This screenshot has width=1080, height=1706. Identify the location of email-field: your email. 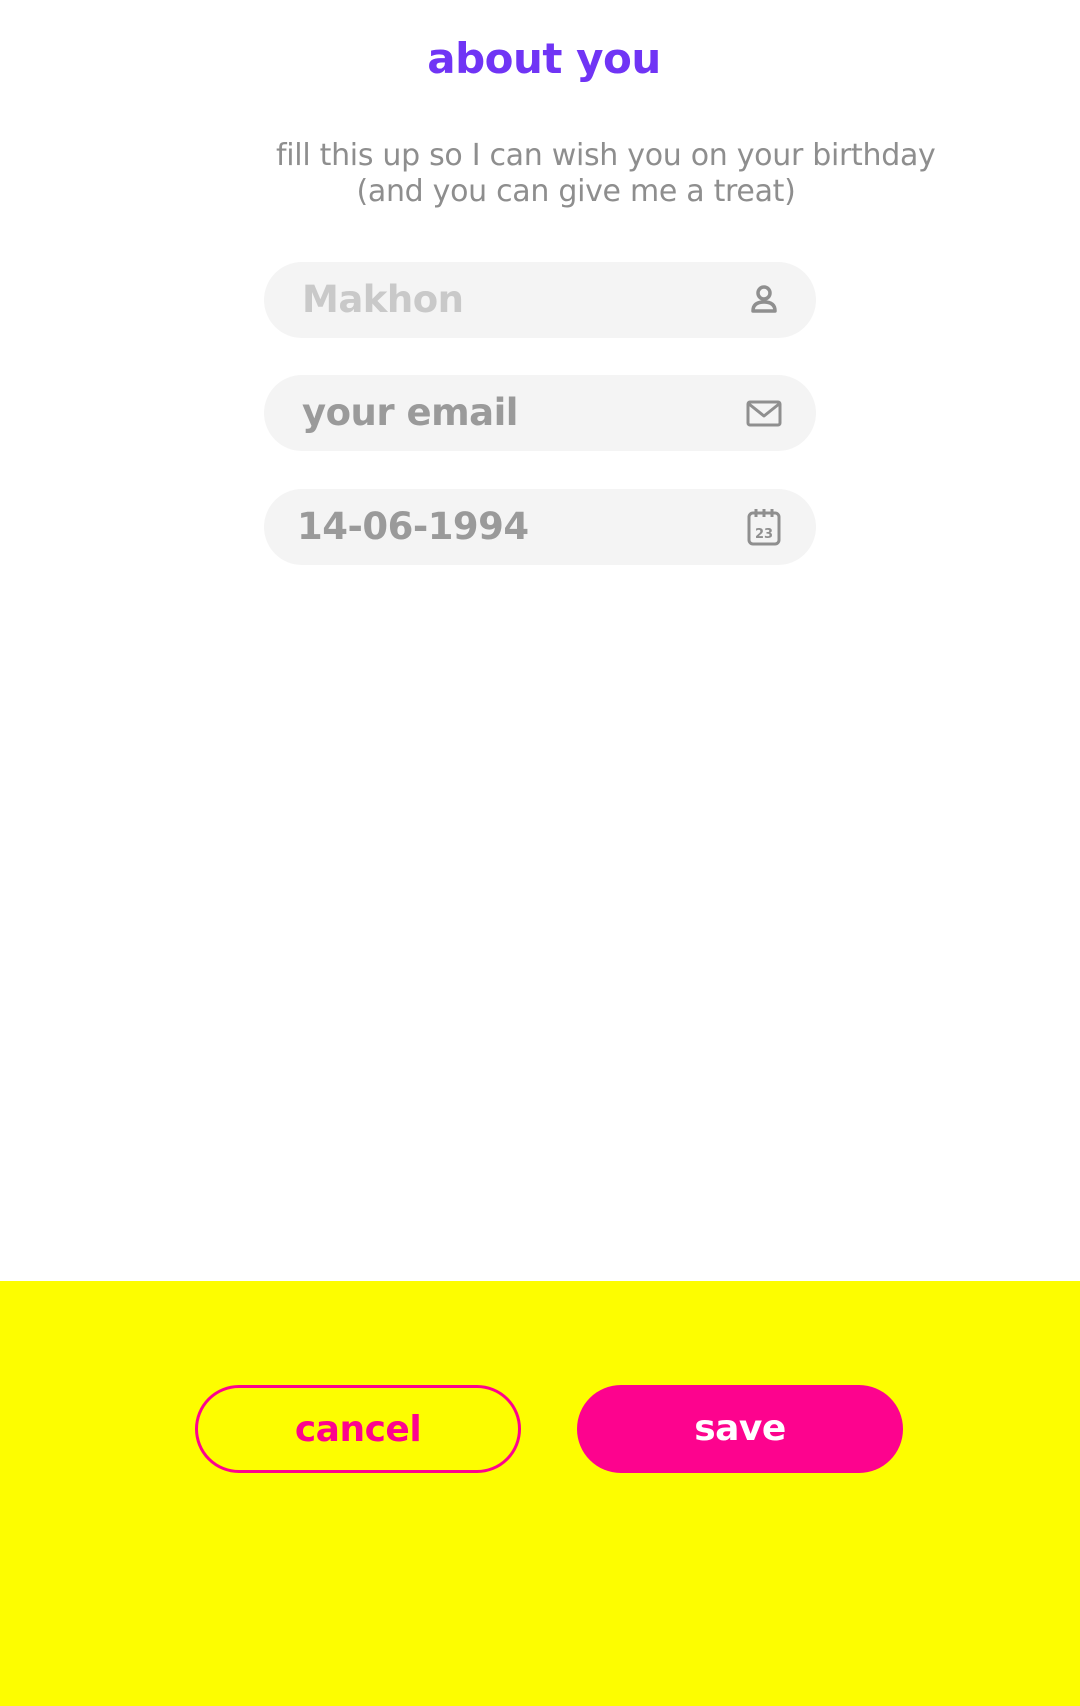
(540, 413).